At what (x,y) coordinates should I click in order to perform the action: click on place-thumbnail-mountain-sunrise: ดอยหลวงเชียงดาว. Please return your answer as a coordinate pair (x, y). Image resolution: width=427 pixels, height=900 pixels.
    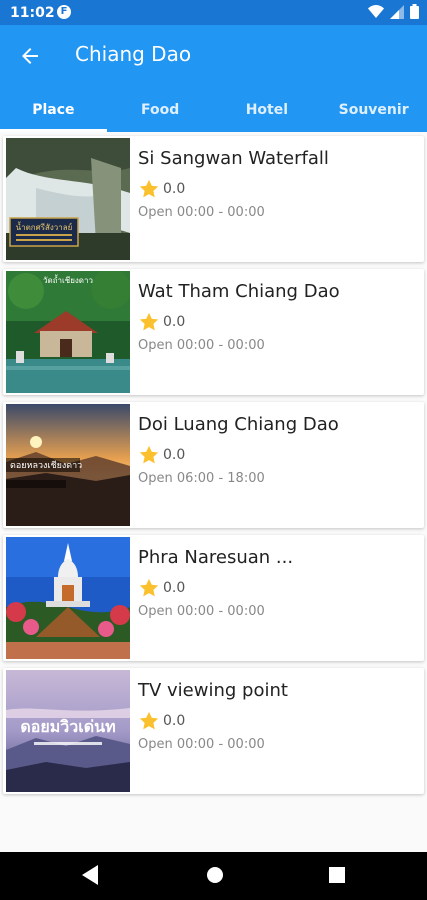
    Looking at the image, I should click on (68, 465).